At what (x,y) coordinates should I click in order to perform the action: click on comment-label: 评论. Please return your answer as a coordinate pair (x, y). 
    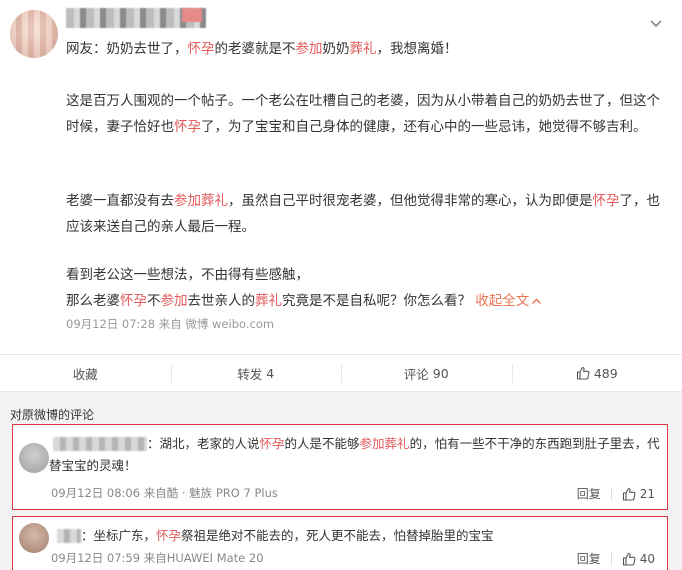
    Looking at the image, I should click on (416, 374).